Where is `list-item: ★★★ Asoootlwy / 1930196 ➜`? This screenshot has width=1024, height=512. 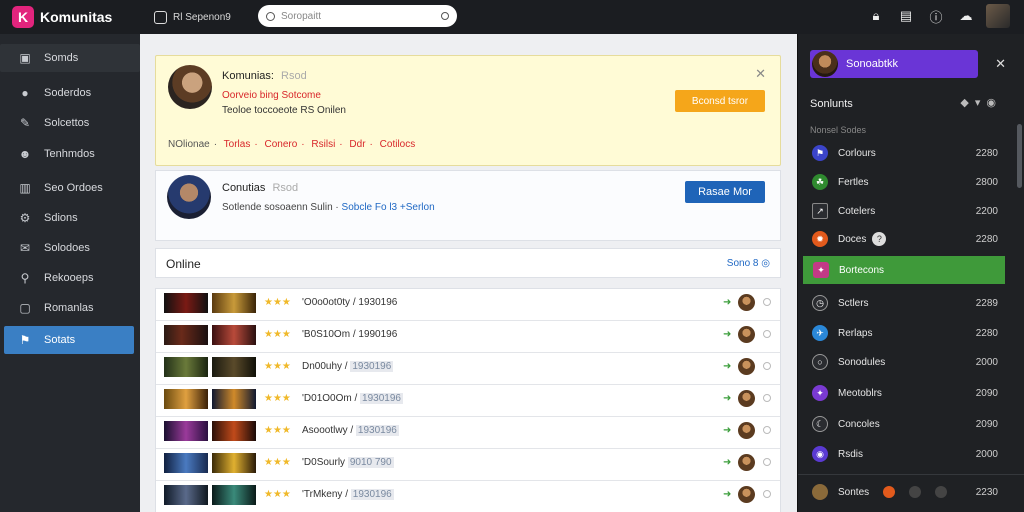 list-item: ★★★ Asoootlwy / 1930196 ➜ is located at coordinates (468, 433).